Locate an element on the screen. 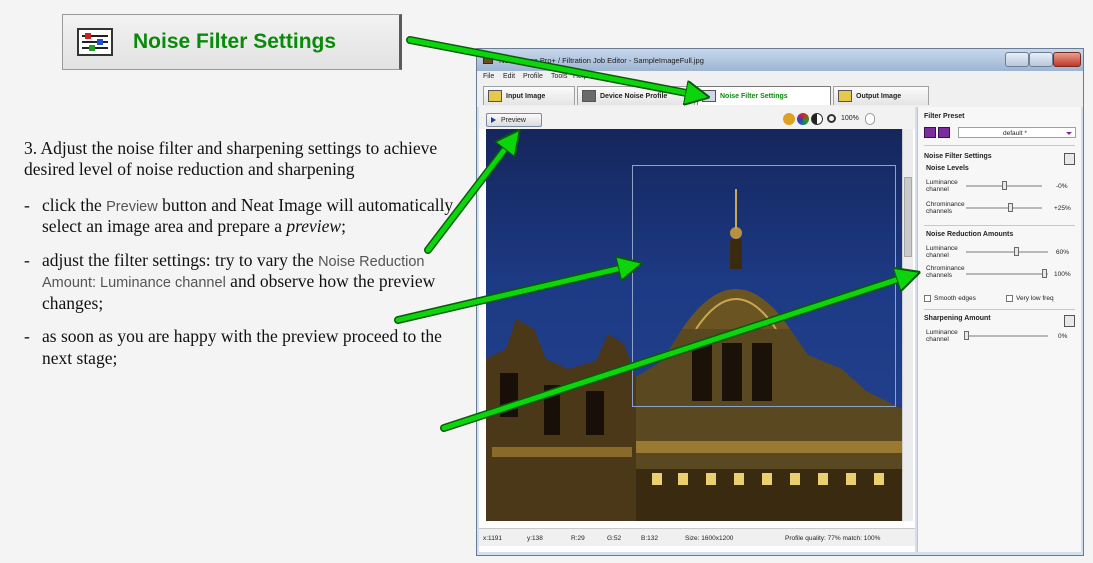  filter-settings-icon is located at coordinates (709, 96).